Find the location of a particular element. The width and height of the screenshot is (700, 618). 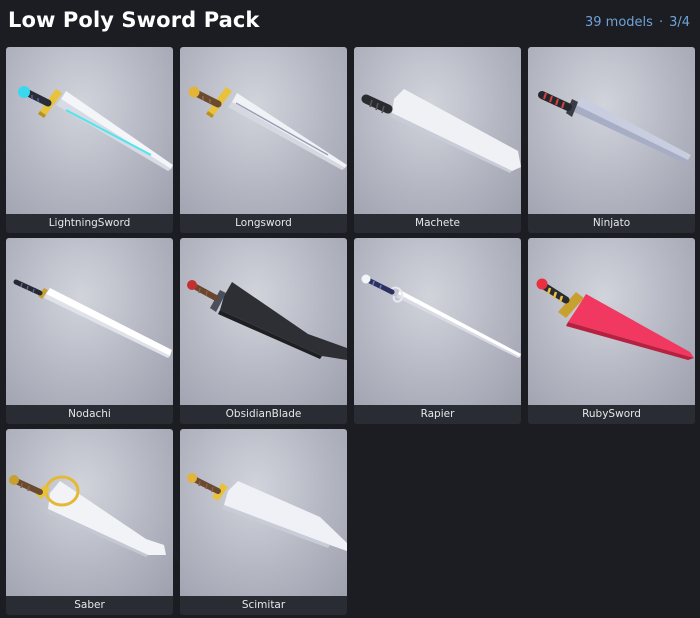

model-label: Machete is located at coordinates (437, 223).